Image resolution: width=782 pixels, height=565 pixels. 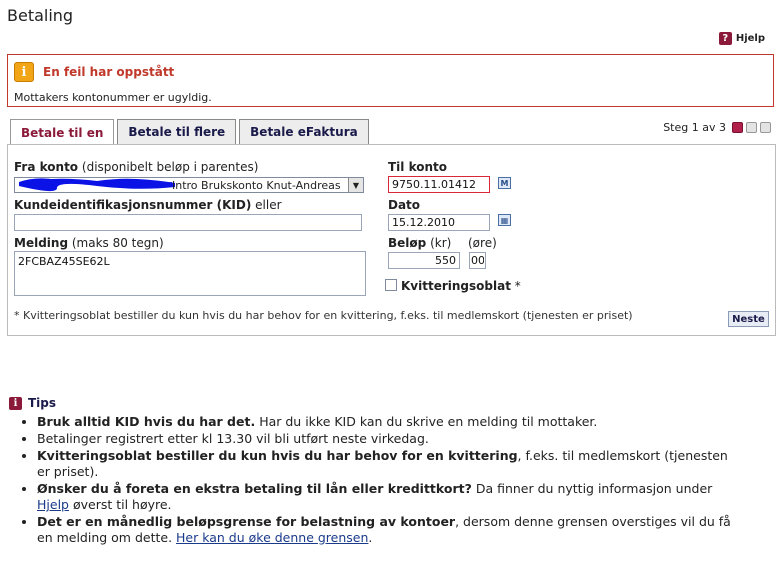 I want to click on info-icon: i, so click(x=15, y=403).